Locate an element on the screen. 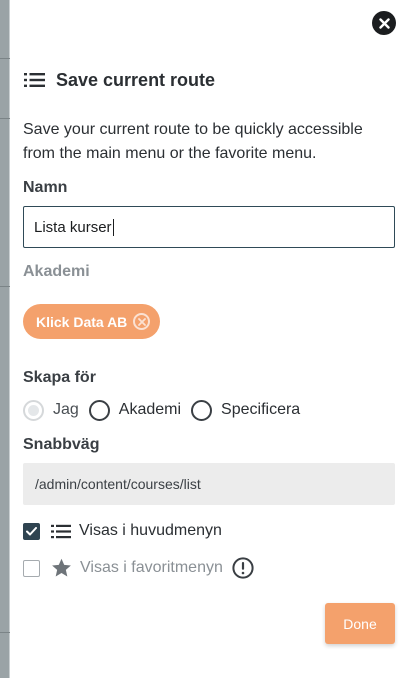 This screenshot has height=678, width=409. create-for-label: Skapa för is located at coordinates (59, 377).